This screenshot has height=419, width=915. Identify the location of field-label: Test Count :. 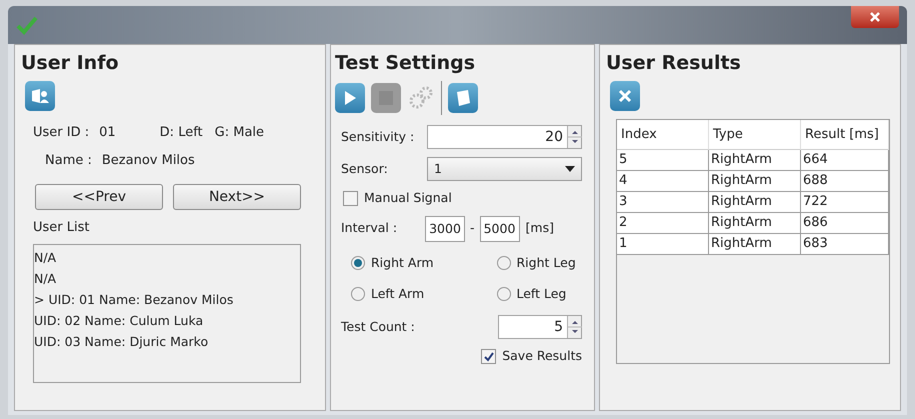
(378, 327).